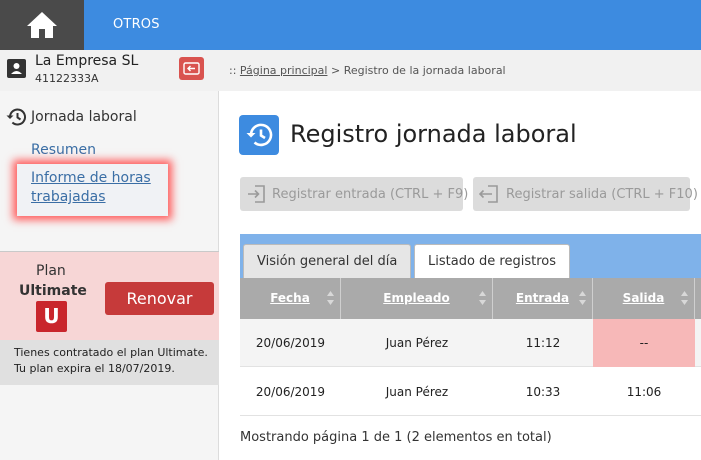  I want to click on logout-button, so click(191, 68).